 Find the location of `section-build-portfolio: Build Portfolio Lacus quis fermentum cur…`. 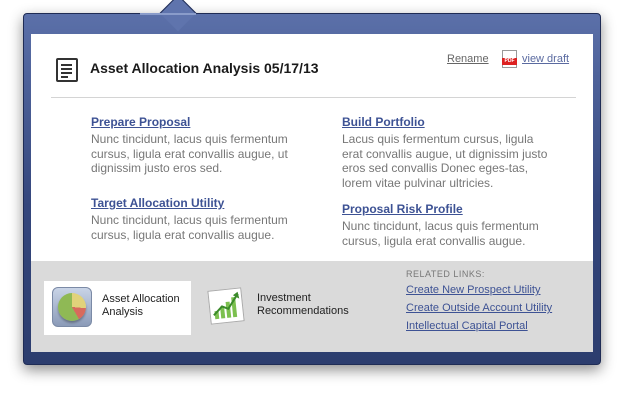

section-build-portfolio: Build Portfolio Lacus quis fermentum cur… is located at coordinates (447, 152).